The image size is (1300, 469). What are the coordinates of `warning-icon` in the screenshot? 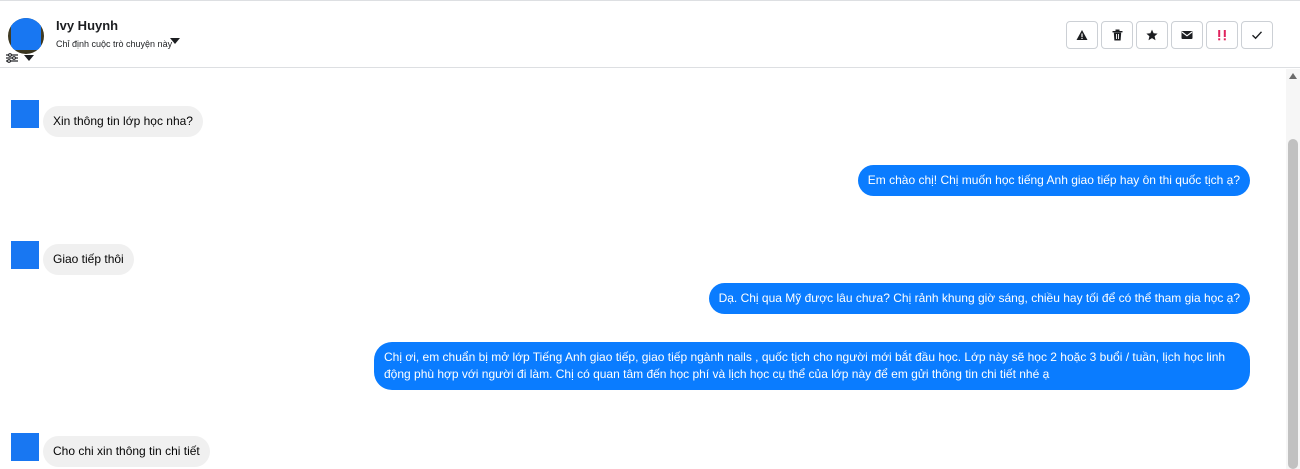 It's located at (1082, 35).